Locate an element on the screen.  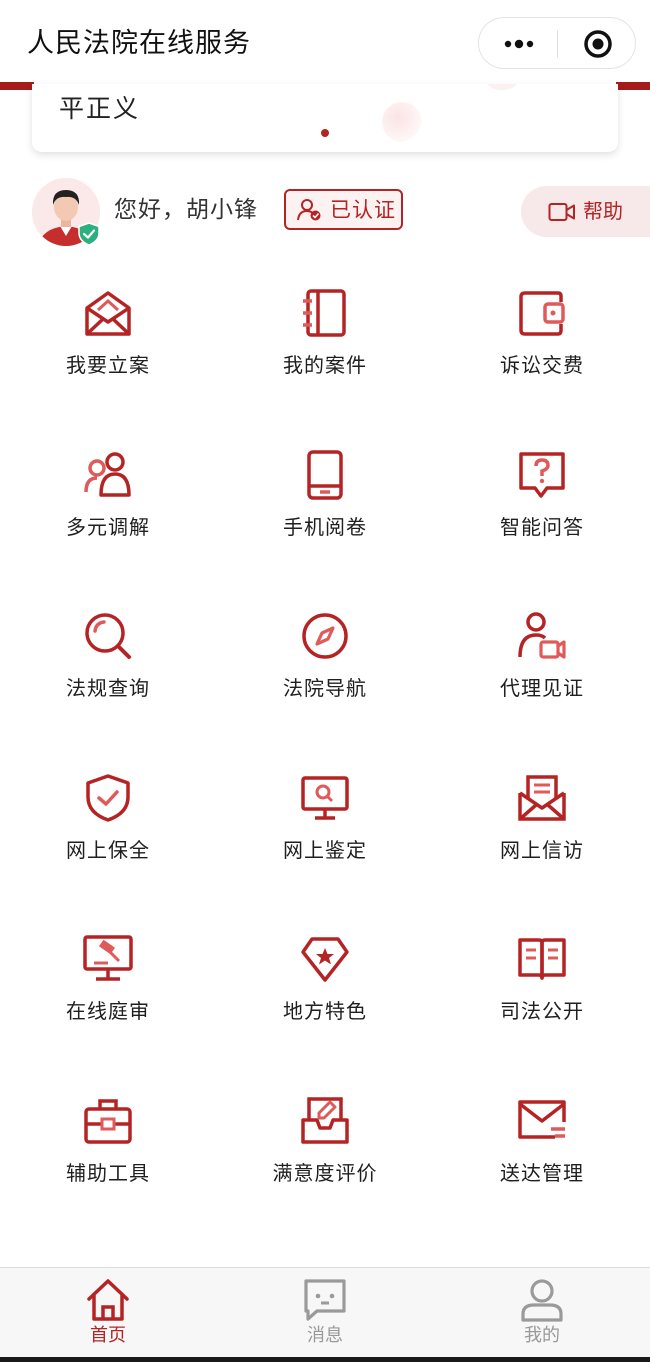
service-item: 辅助工具 is located at coordinates (108, 1161).